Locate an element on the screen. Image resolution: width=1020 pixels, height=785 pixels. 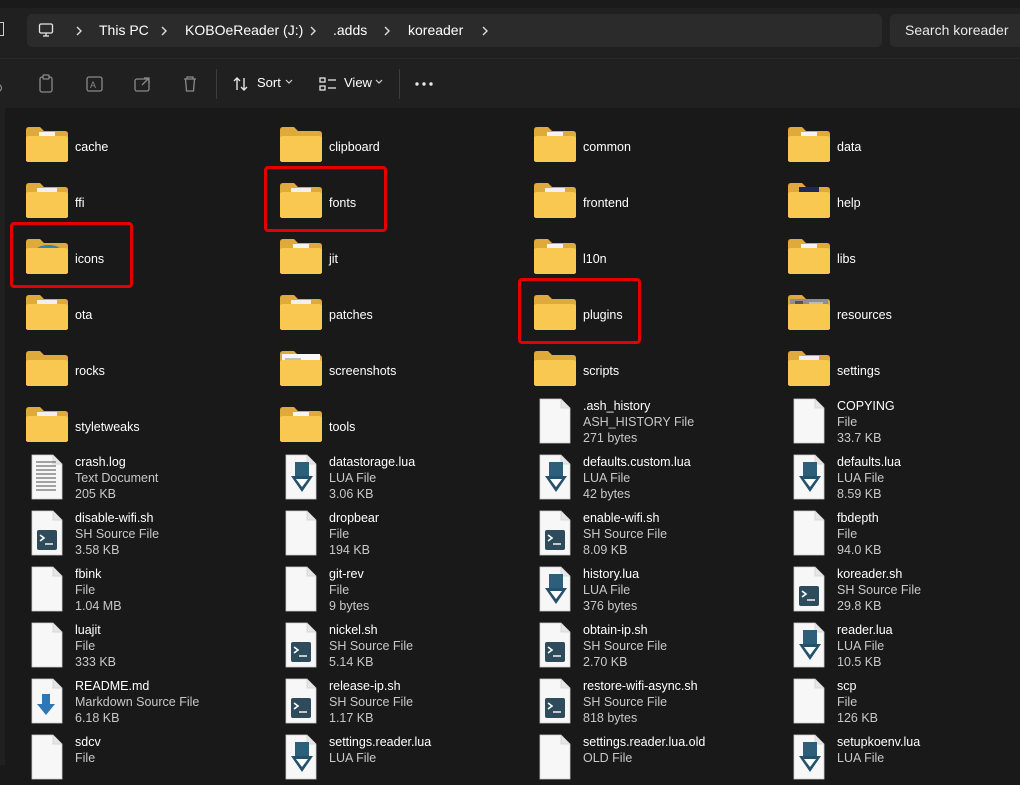
file-item: disable-wifi.sh SH Source File 3.58 KB is located at coordinates (145, 533).